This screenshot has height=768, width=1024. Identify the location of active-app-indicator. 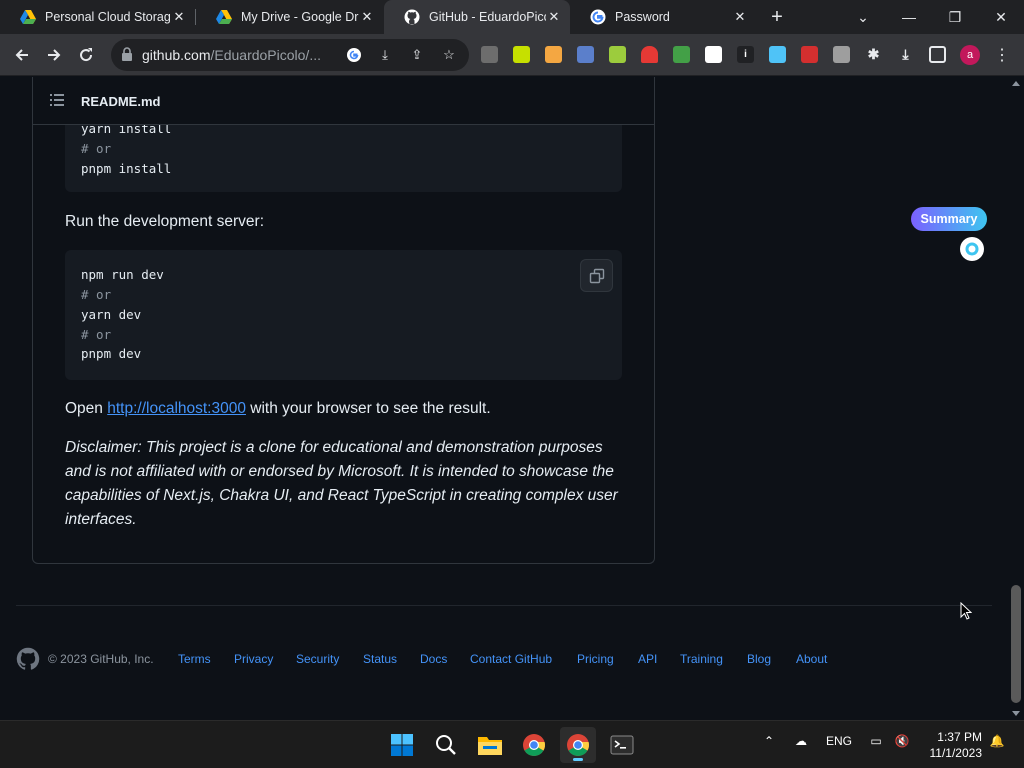
(578, 759).